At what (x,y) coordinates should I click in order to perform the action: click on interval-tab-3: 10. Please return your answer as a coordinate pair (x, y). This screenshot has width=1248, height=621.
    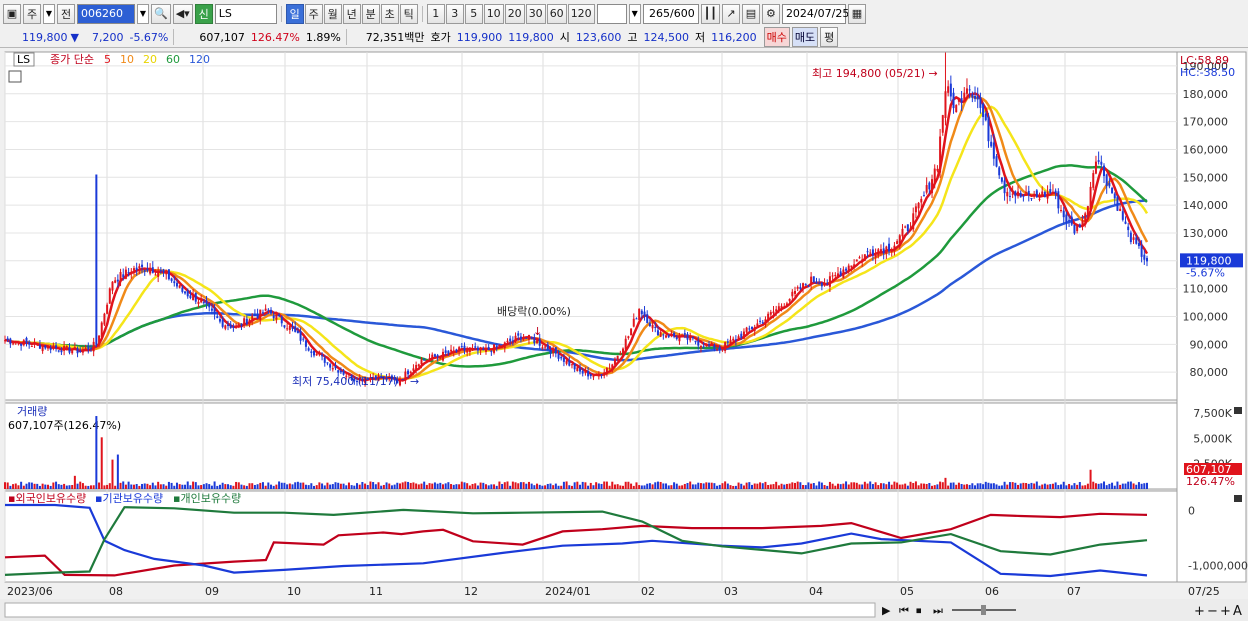
    Looking at the image, I should click on (493, 13).